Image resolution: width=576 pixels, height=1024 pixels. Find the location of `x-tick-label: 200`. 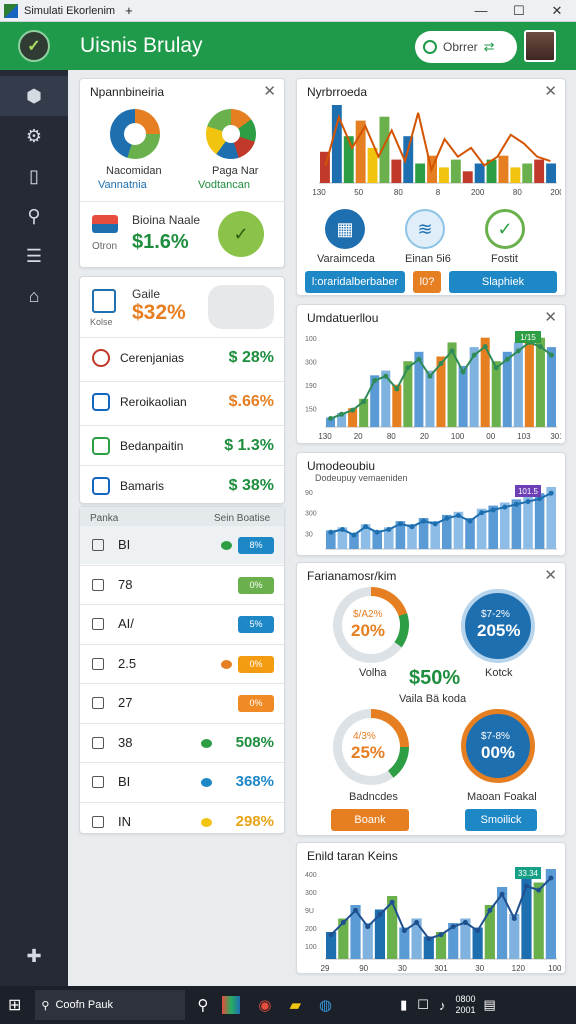

x-tick-label: 200 is located at coordinates (478, 192).